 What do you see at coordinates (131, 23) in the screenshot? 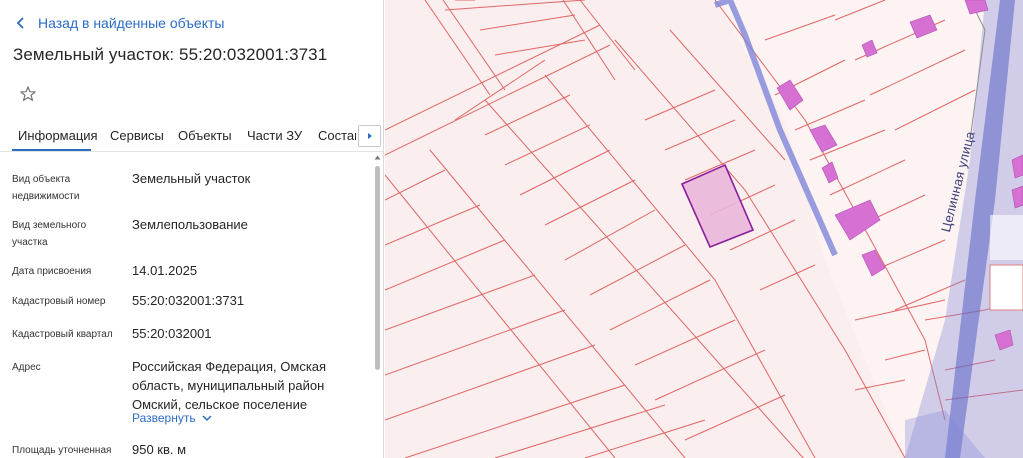
I see `back-link-label: Назад в найденные объекты` at bounding box center [131, 23].